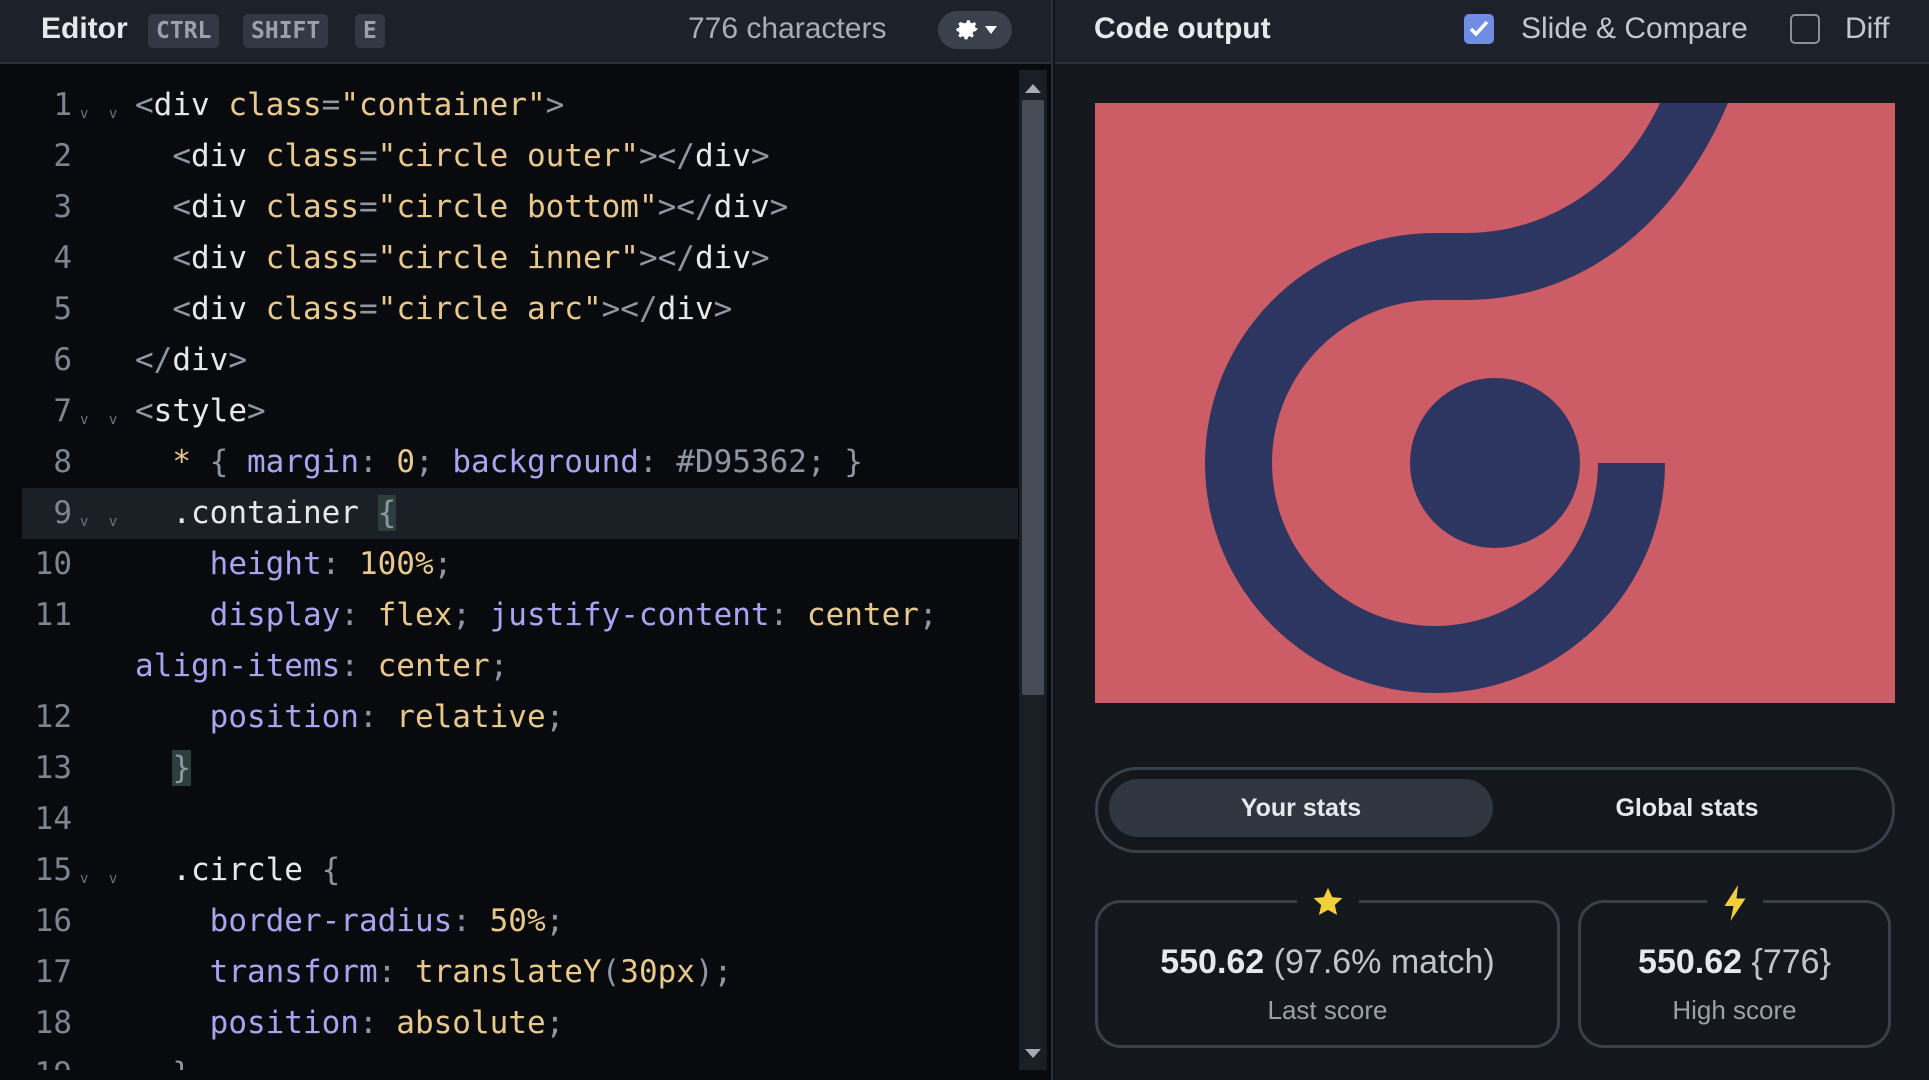  What do you see at coordinates (62, 309) in the screenshot?
I see `line-number: 5` at bounding box center [62, 309].